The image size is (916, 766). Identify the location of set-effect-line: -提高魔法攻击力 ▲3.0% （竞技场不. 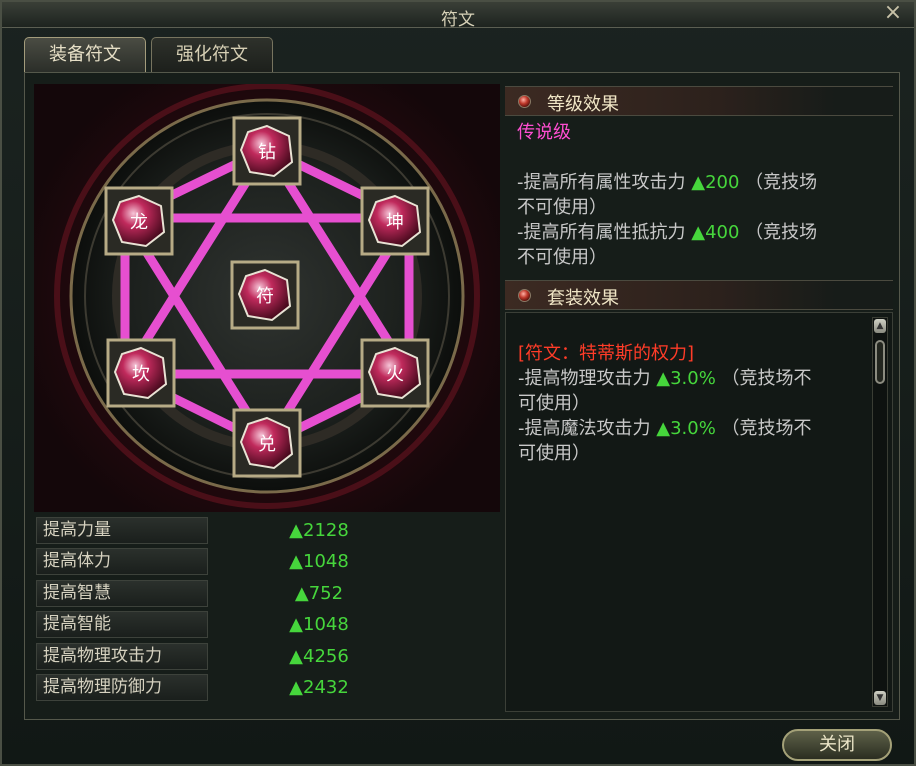
(692, 428).